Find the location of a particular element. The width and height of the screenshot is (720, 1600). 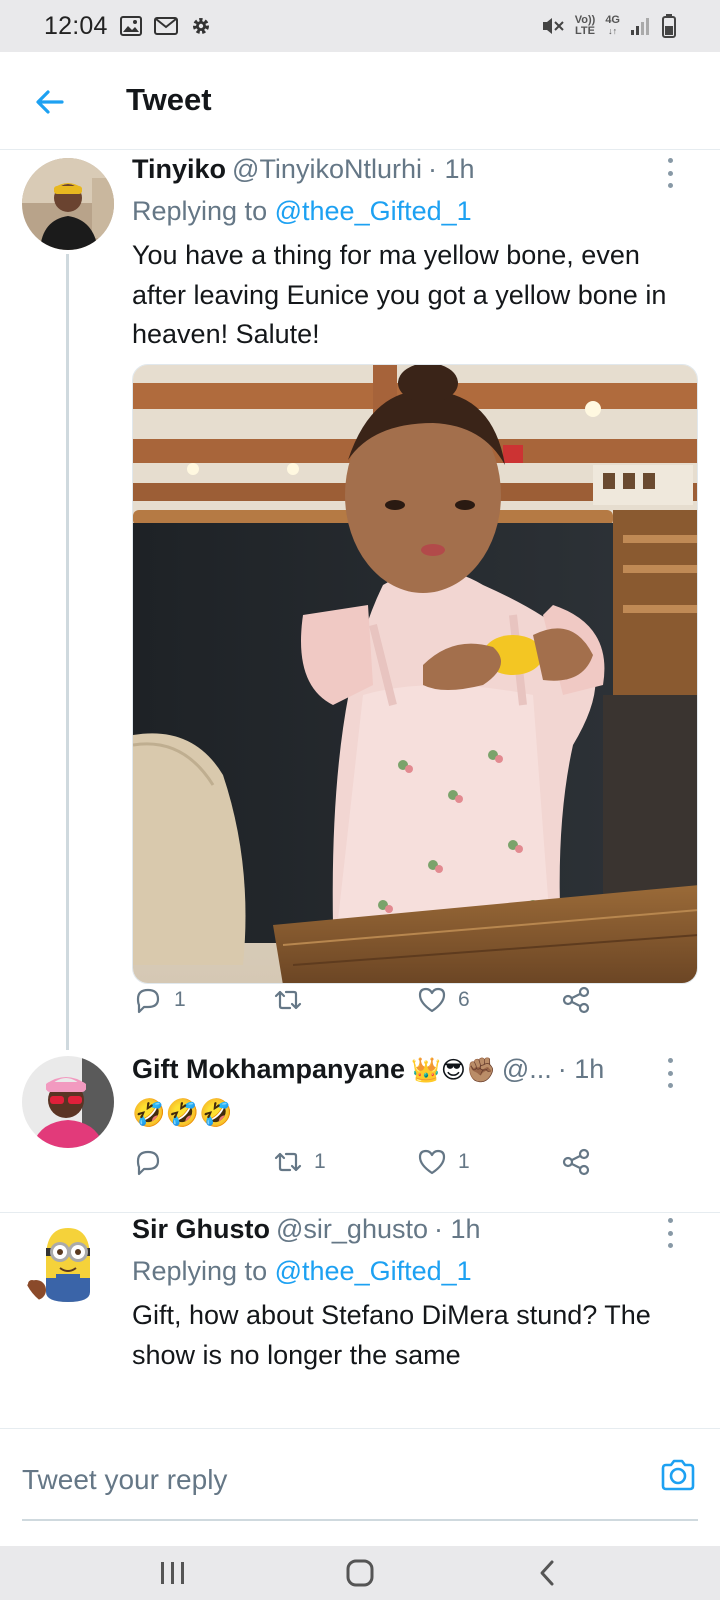

status-time: 12:04 is located at coordinates (76, 25).